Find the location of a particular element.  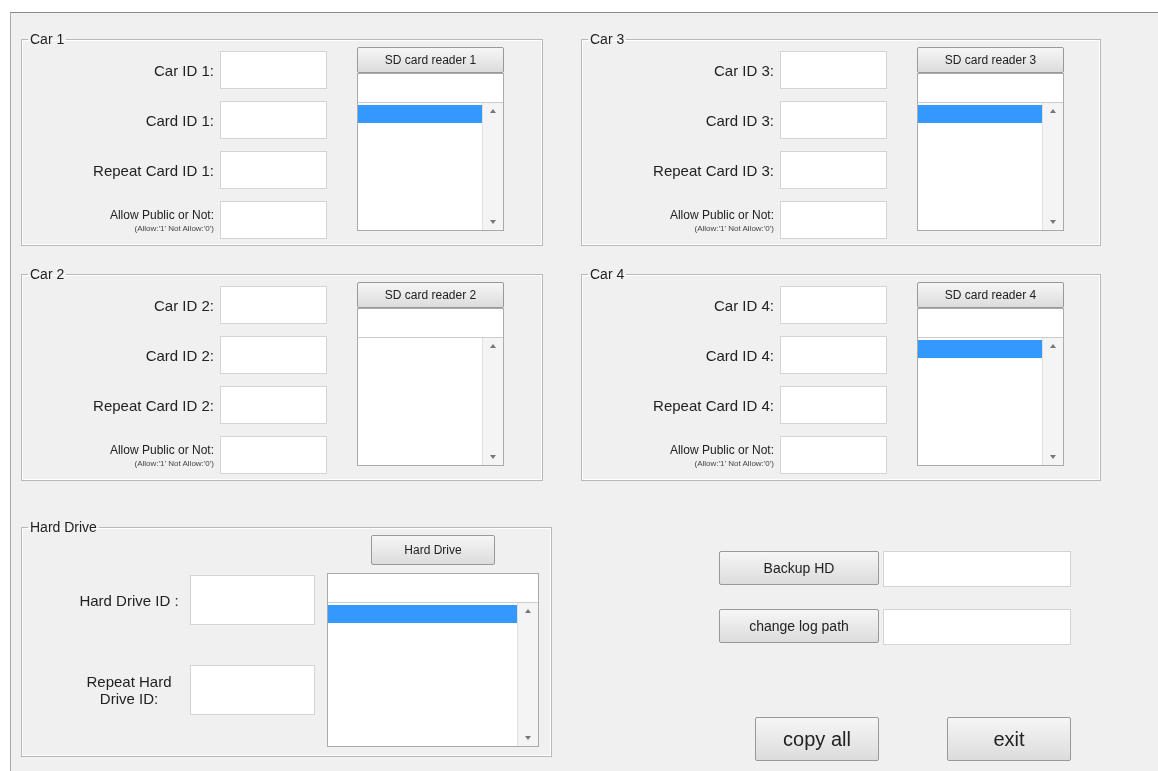

field-label: Card ID 2: is located at coordinates (179, 355).